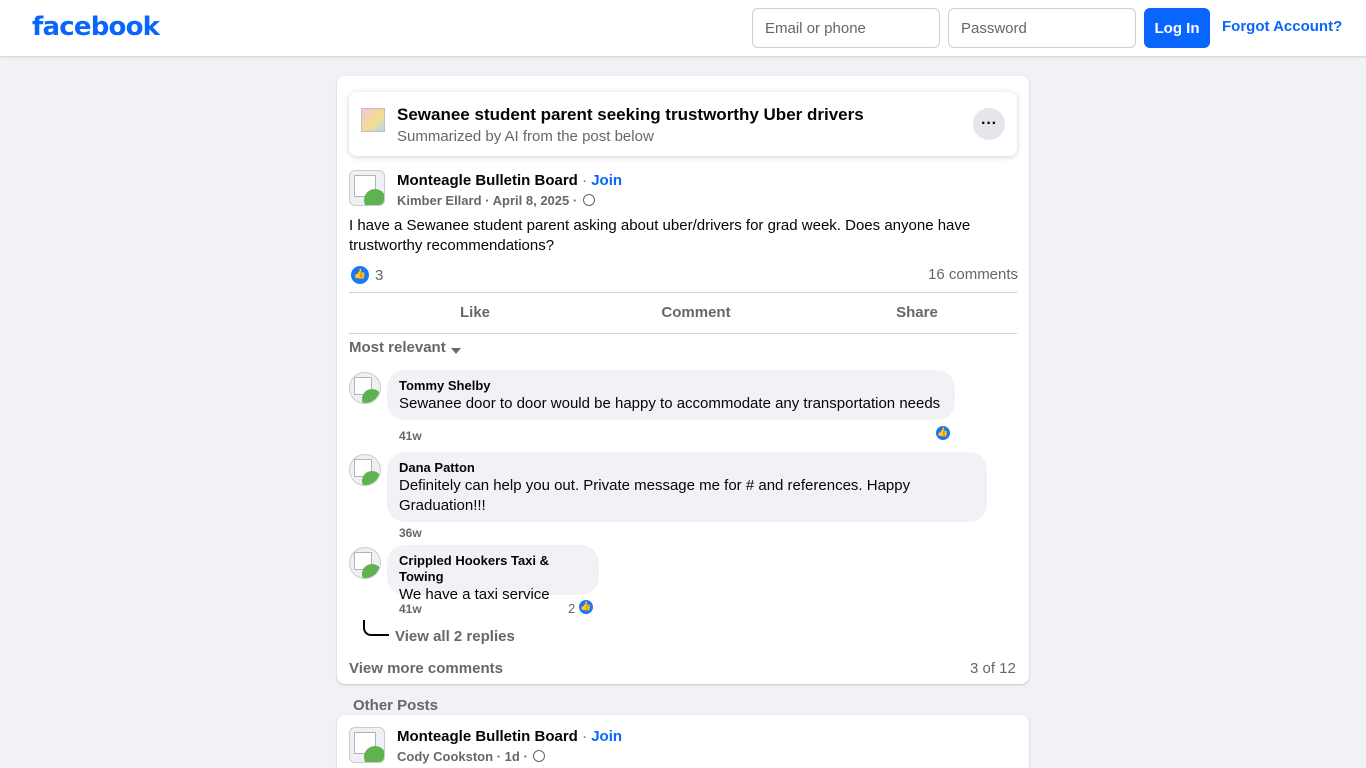 This screenshot has height=768, width=1366. Describe the element at coordinates (696, 312) in the screenshot. I see `comment-button: Comment` at that location.